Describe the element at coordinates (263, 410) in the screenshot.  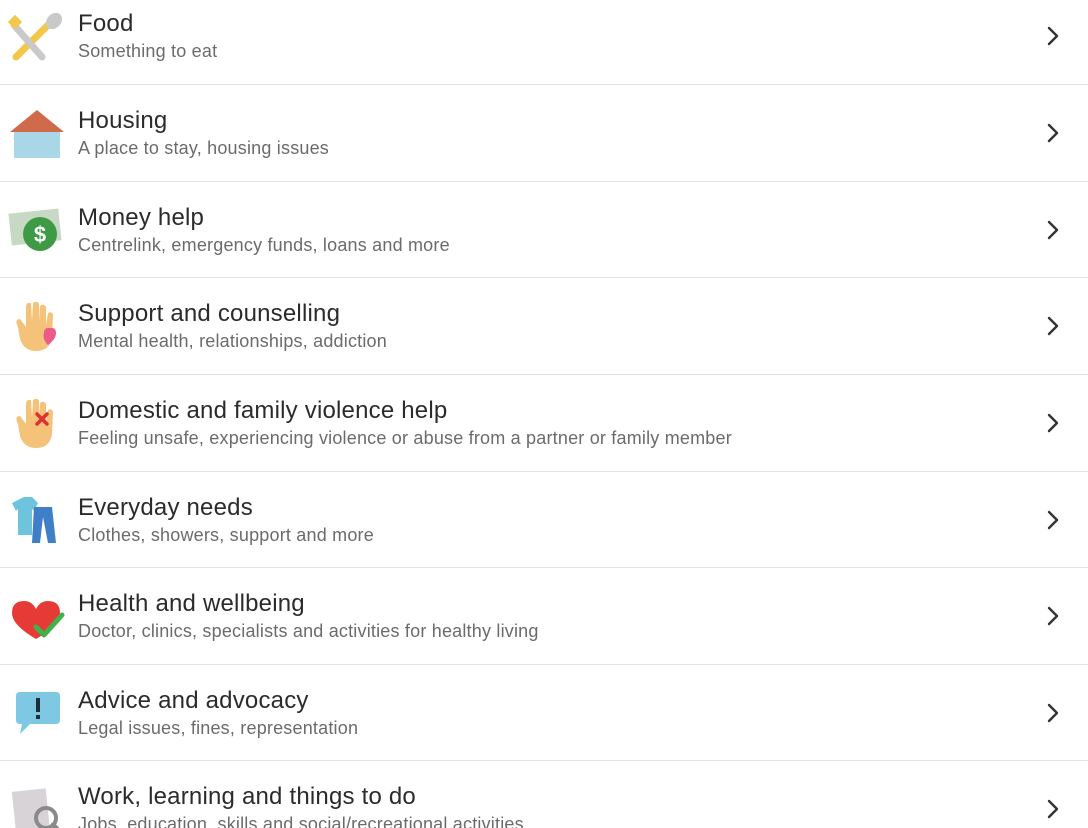
I see `category-title: Domestic and family violence help` at that location.